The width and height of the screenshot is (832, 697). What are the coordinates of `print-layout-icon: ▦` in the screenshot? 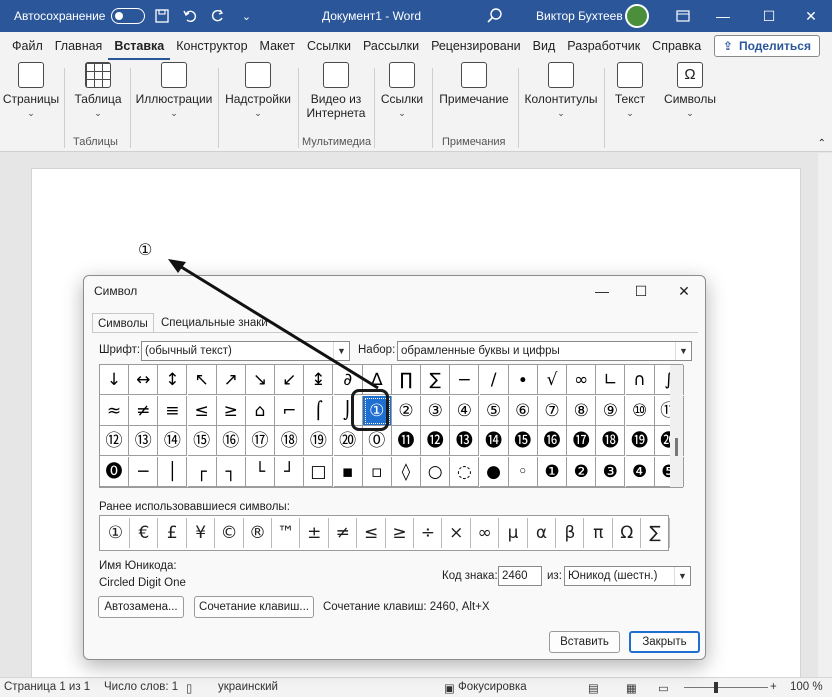 It's located at (631, 688).